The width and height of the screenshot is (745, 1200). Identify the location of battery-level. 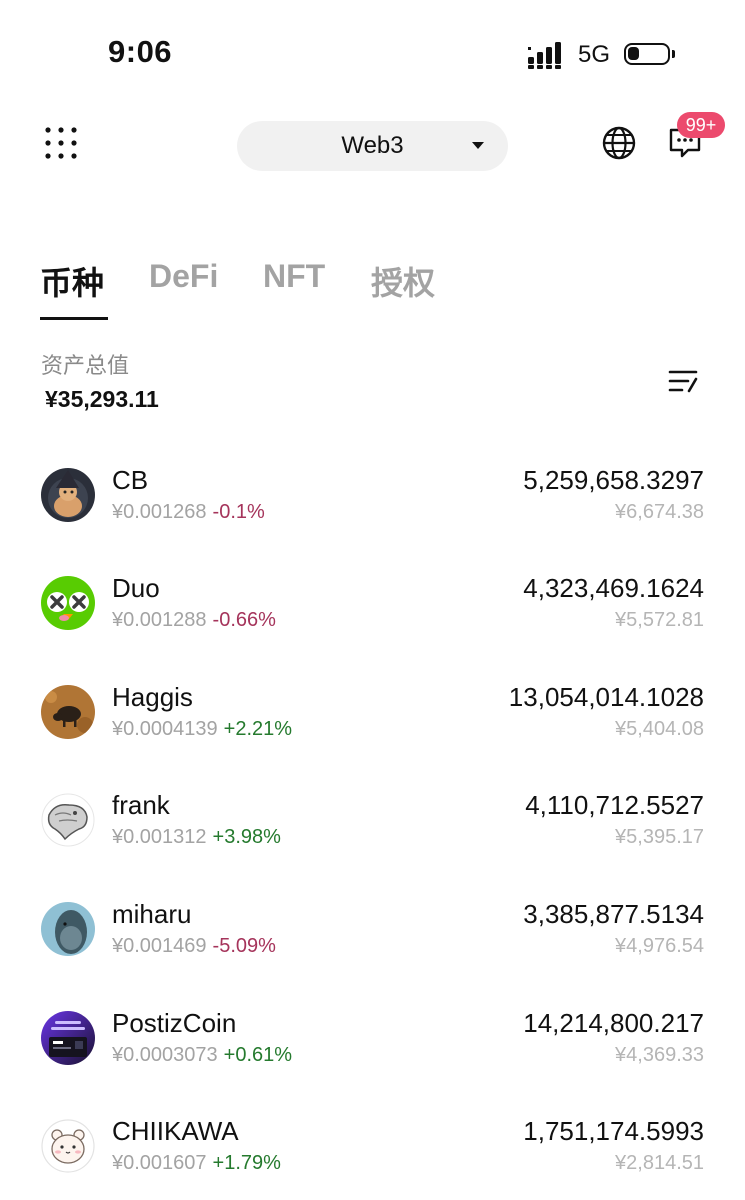
(633, 53).